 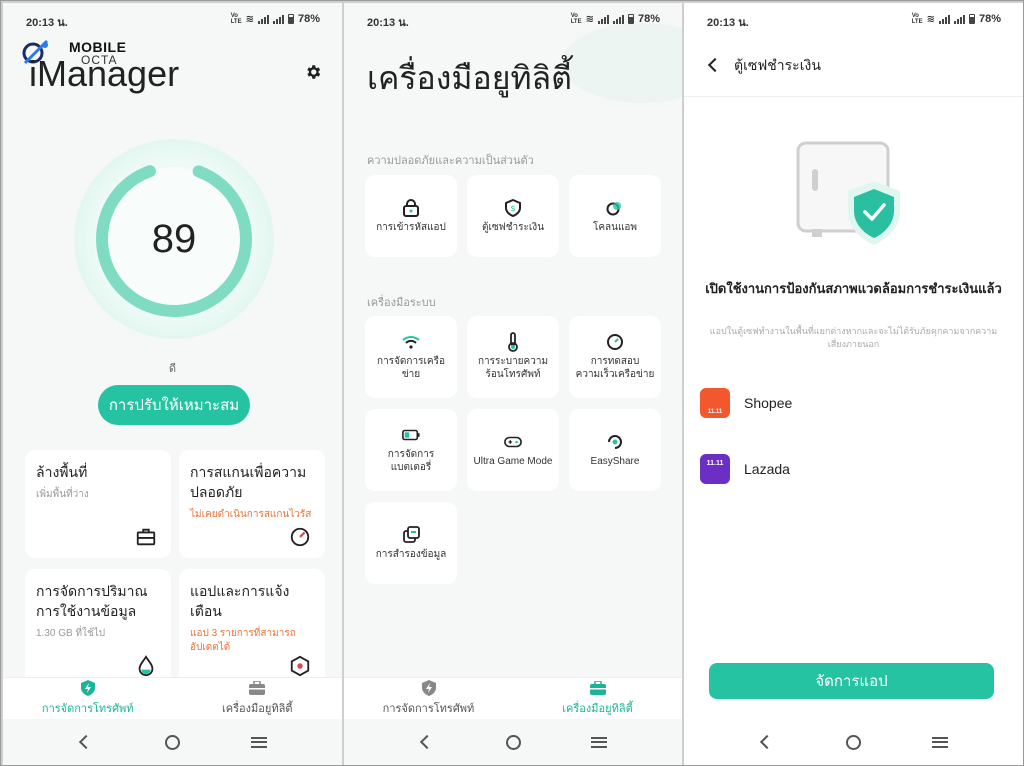 What do you see at coordinates (104, 73) in the screenshot?
I see `app-title: iManager` at bounding box center [104, 73].